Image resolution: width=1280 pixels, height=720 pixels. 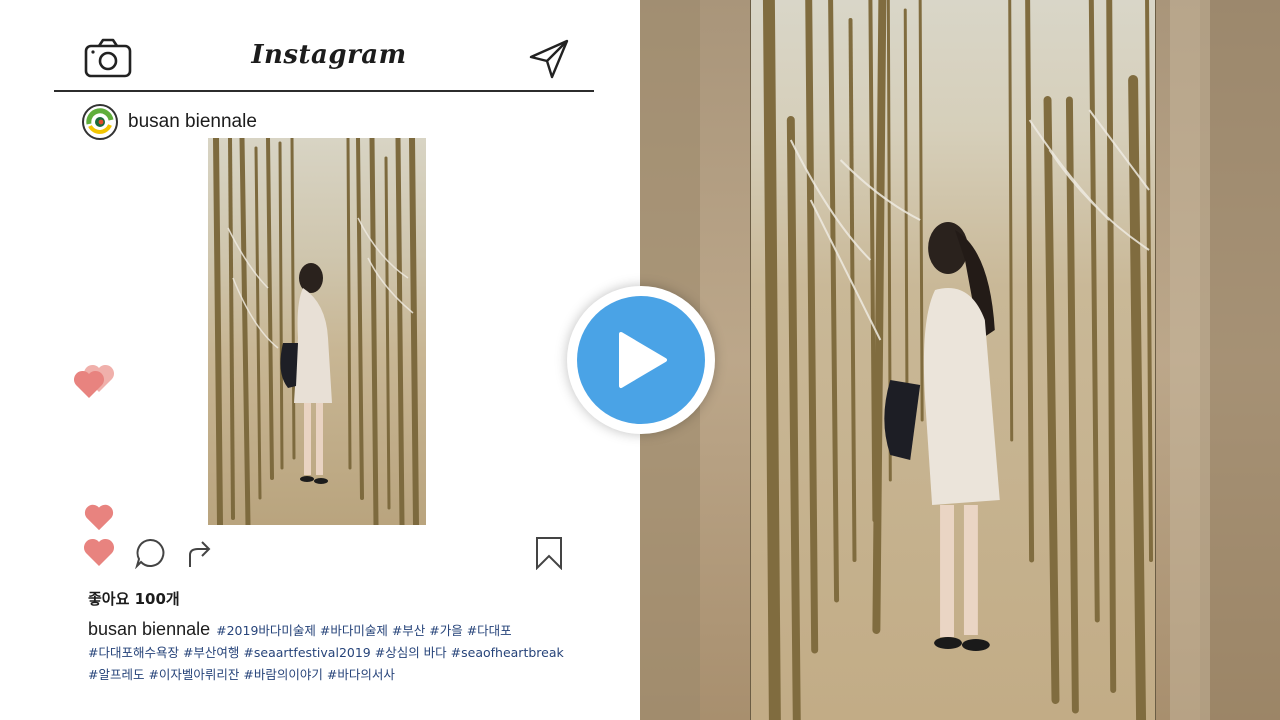 I want to click on hashtag-line: #알프레도 #이자벨아뤼리잔 #바람의이야기 #바다의서사, so click(x=338, y=675).